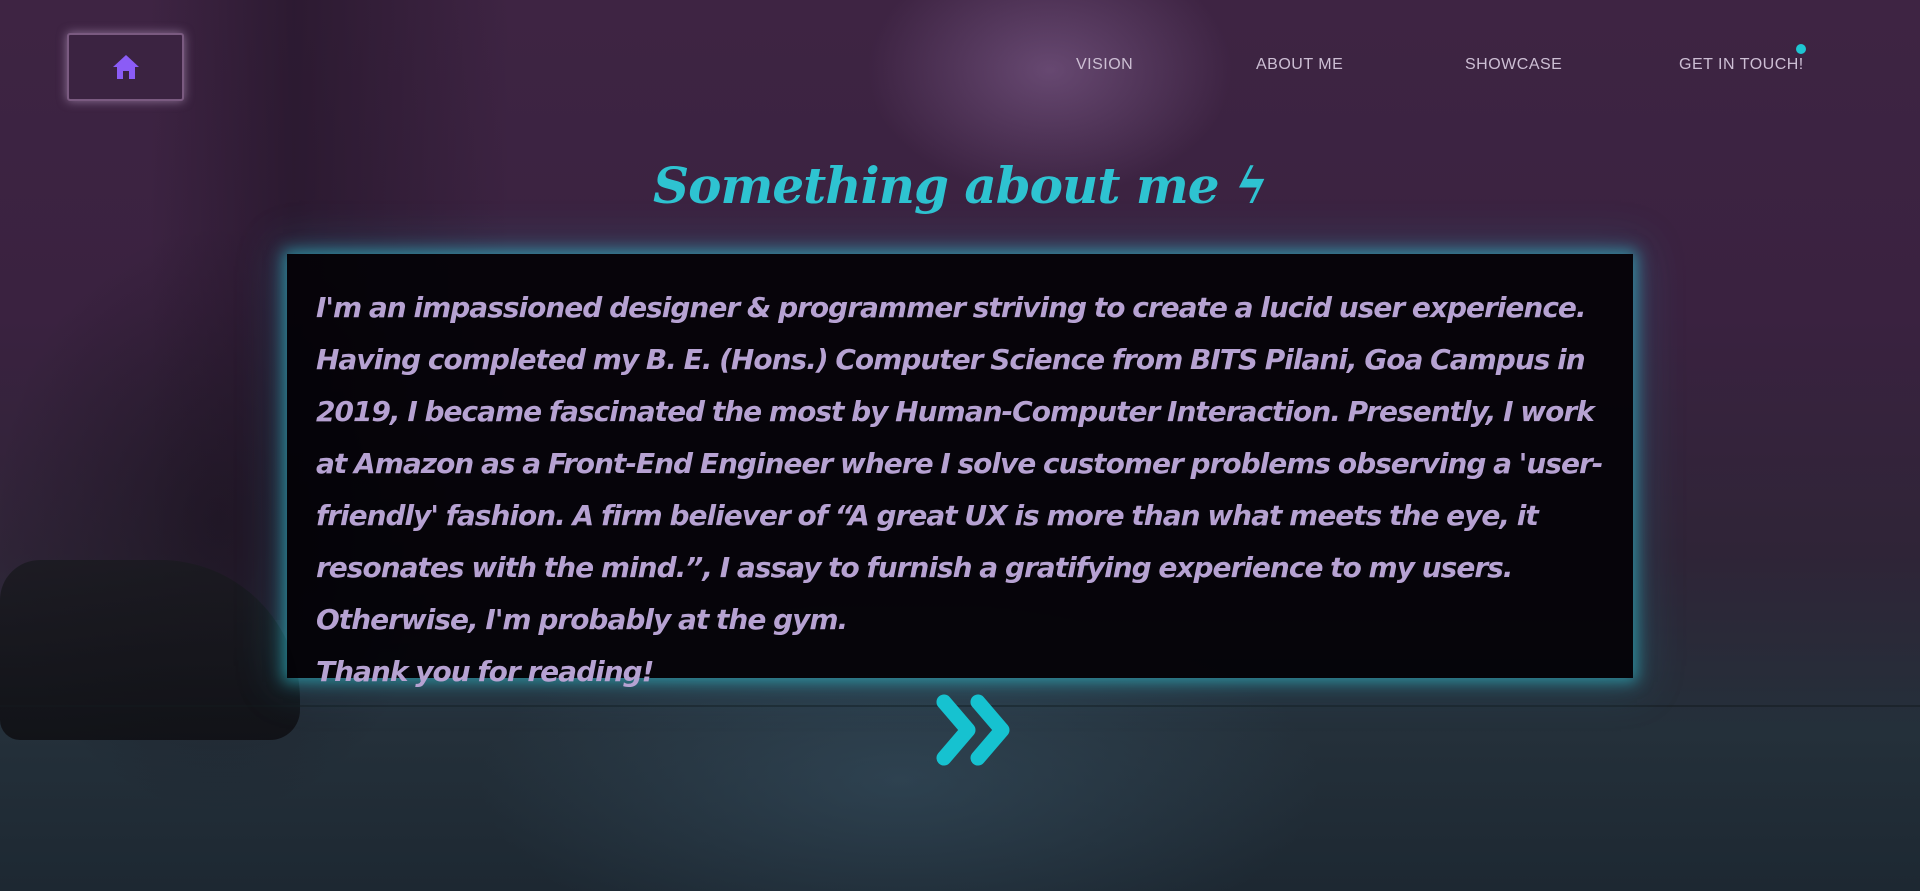  I want to click on about-heading: Something about me ϟ, so click(960, 185).